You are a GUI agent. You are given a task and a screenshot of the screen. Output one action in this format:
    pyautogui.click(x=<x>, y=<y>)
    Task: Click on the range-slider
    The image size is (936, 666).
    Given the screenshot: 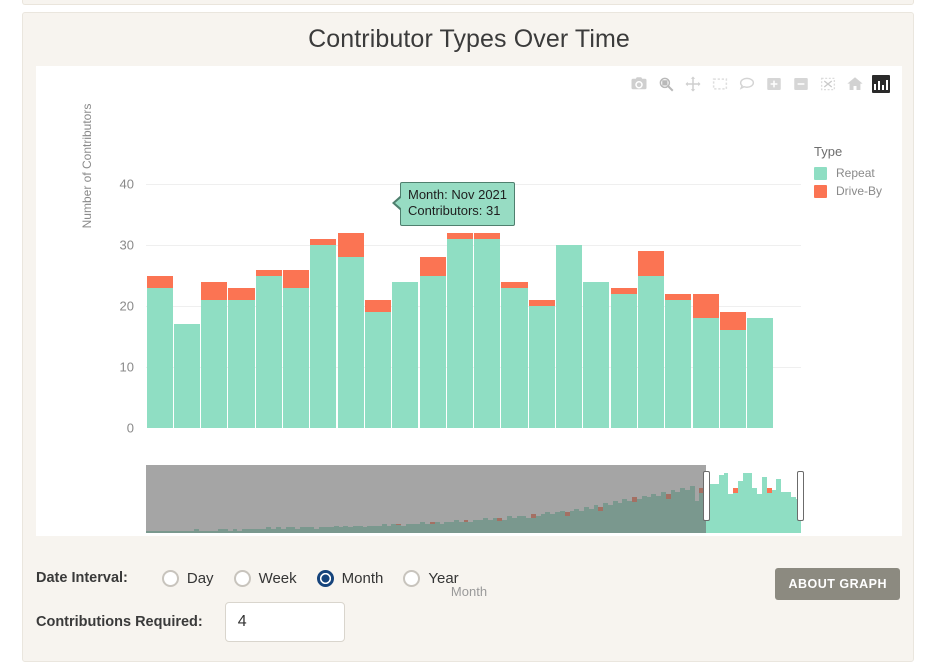 What is the action you would take?
    pyautogui.click(x=475, y=499)
    